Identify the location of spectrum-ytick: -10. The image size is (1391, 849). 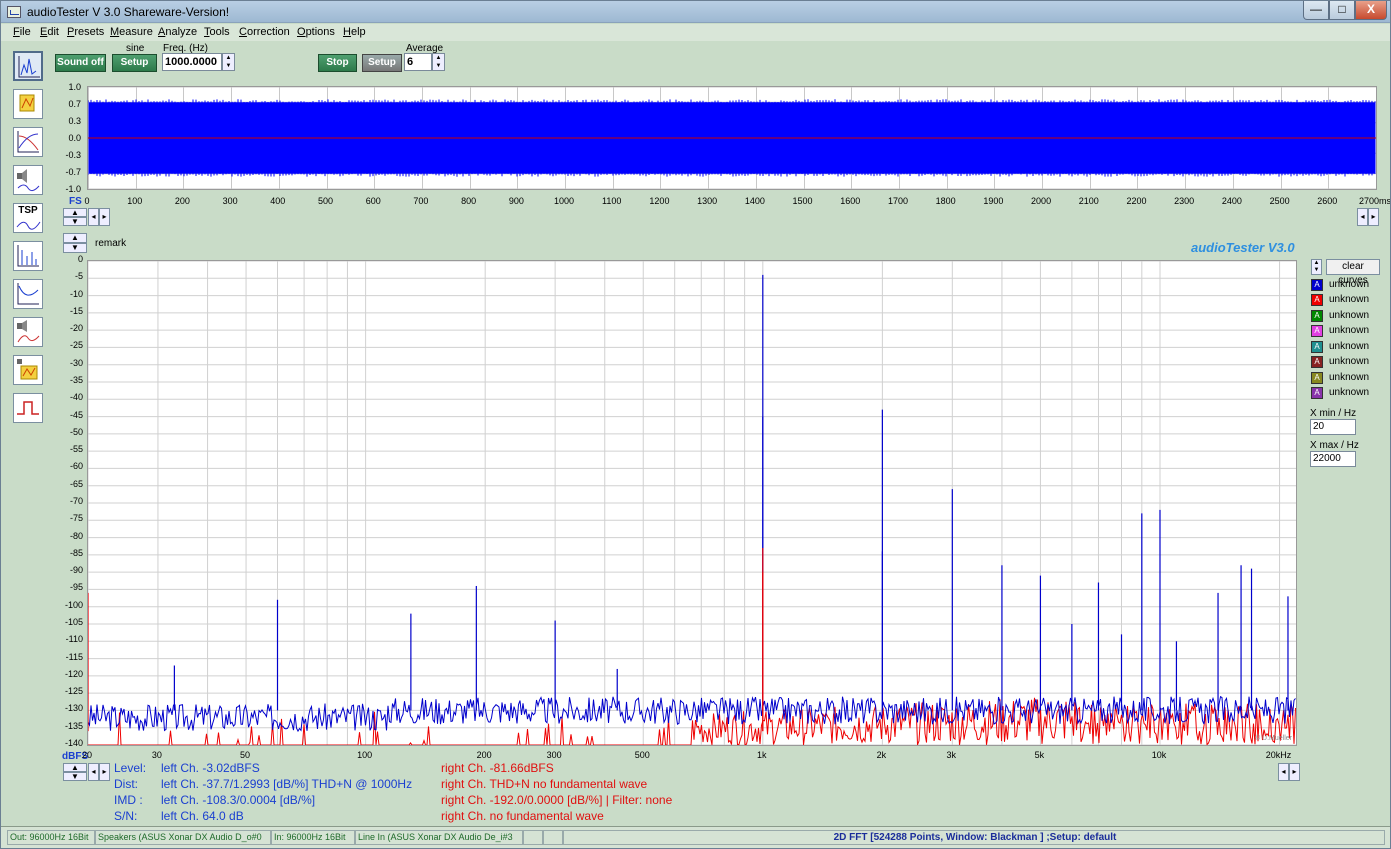
(68, 294).